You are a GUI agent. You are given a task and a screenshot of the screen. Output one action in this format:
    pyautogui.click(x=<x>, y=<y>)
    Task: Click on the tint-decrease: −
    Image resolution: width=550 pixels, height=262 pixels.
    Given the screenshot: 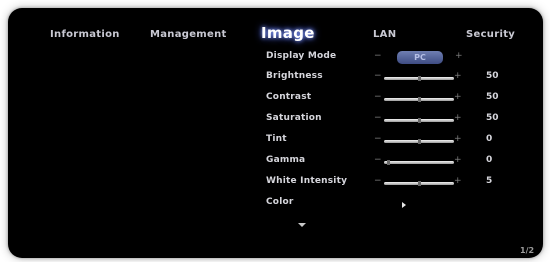 What is the action you would take?
    pyautogui.click(x=378, y=139)
    